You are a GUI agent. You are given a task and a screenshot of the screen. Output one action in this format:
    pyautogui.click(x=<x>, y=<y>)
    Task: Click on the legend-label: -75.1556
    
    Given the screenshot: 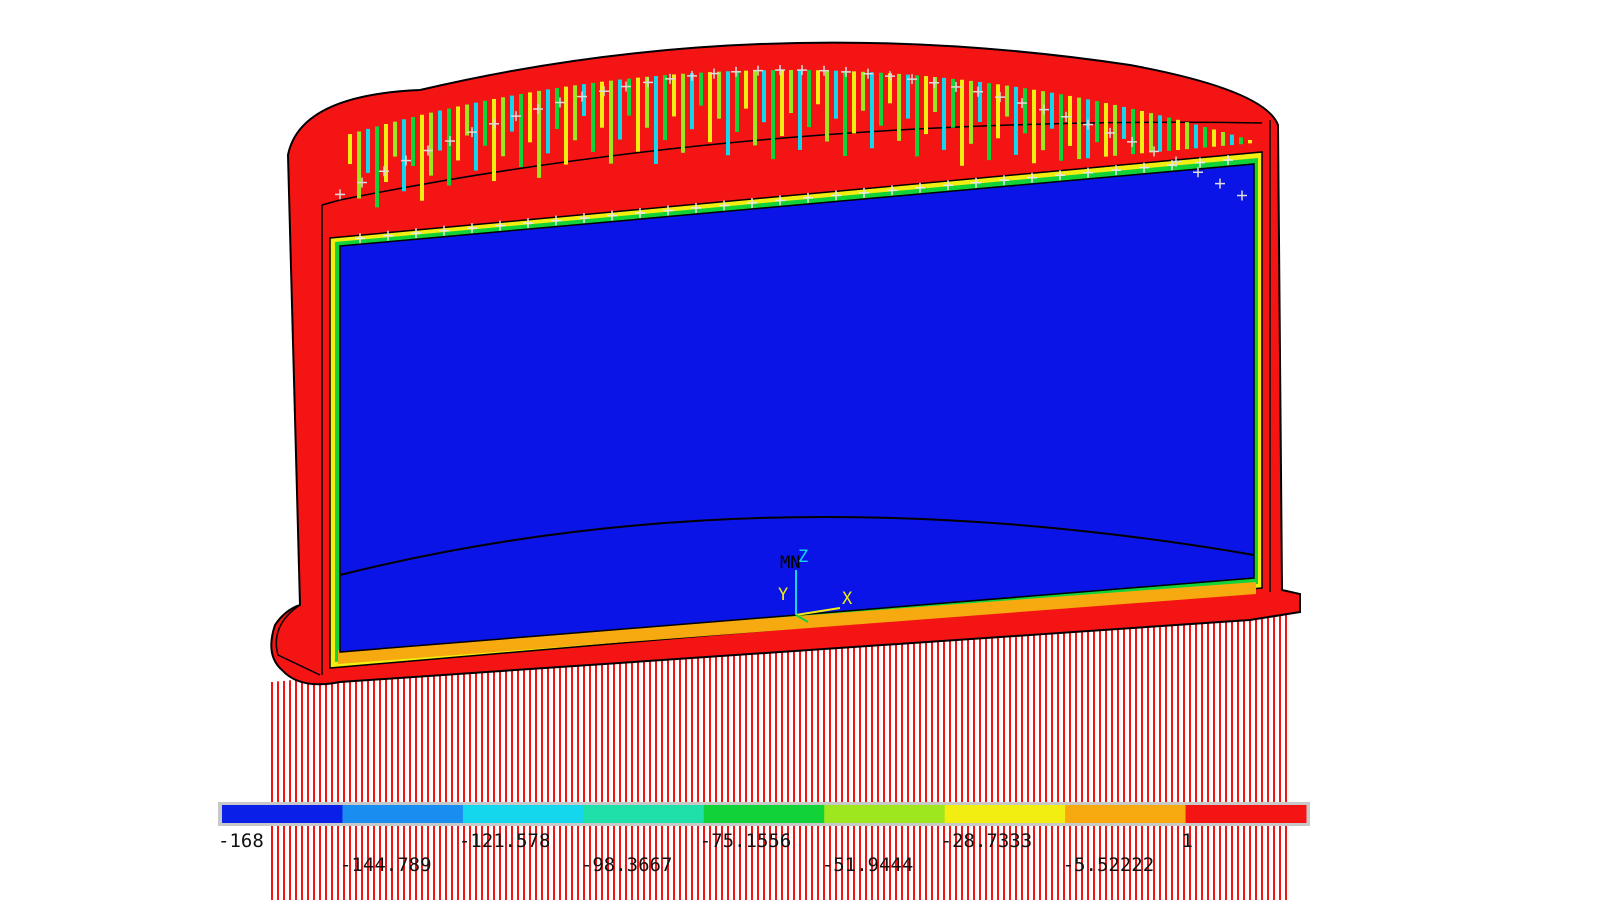 What is the action you would take?
    pyautogui.click(x=746, y=841)
    